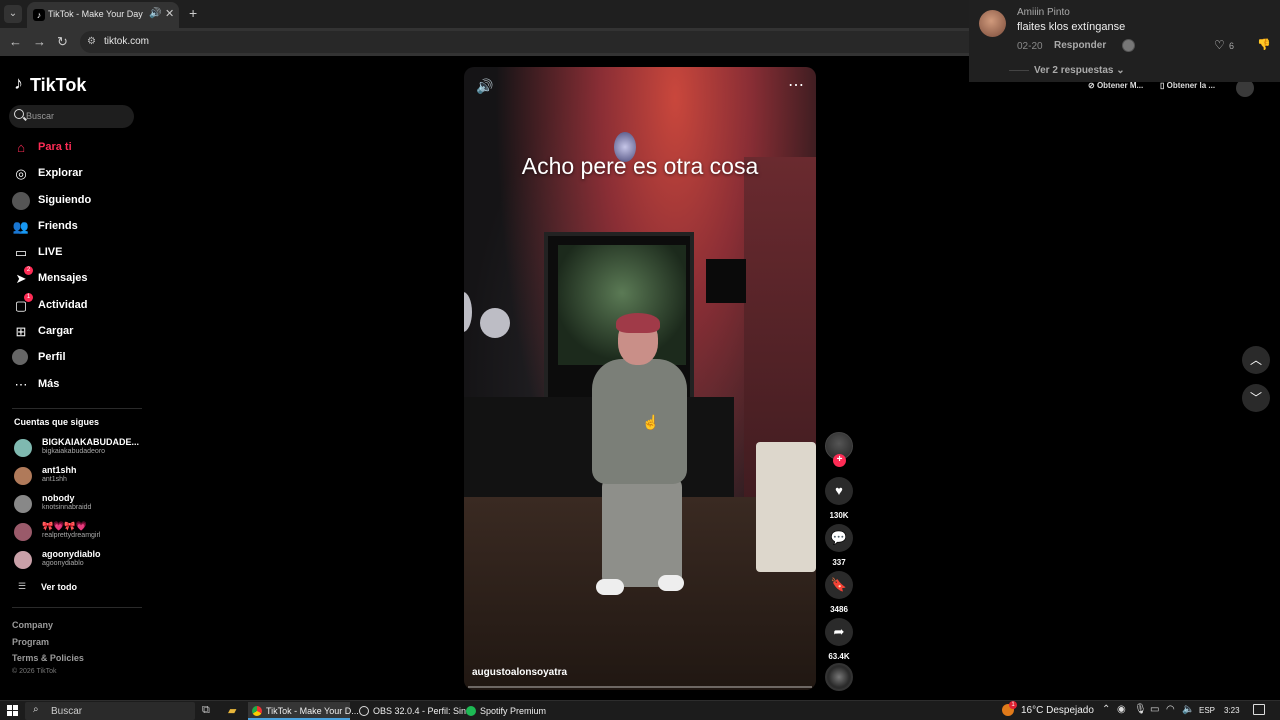 The image size is (1280, 720). What do you see at coordinates (155, 13) in the screenshot?
I see `tab-audio-icon: 🔊` at bounding box center [155, 13].